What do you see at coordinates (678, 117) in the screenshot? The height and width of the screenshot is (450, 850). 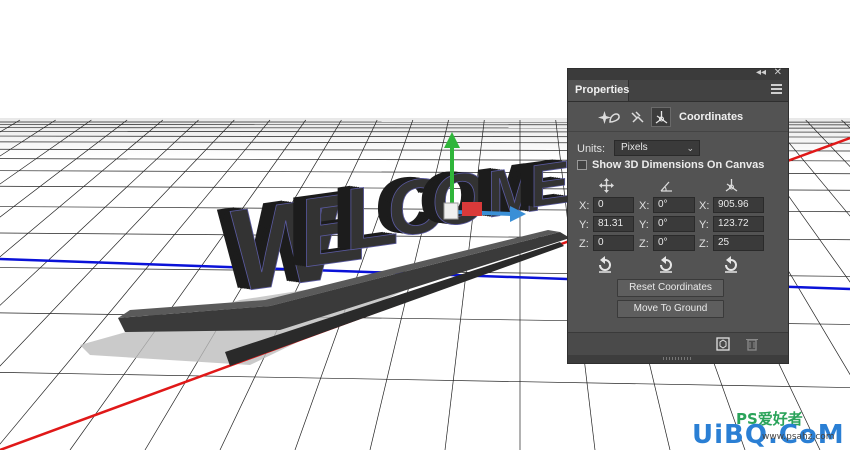 I see `panel-section-icons: Coordinates` at bounding box center [678, 117].